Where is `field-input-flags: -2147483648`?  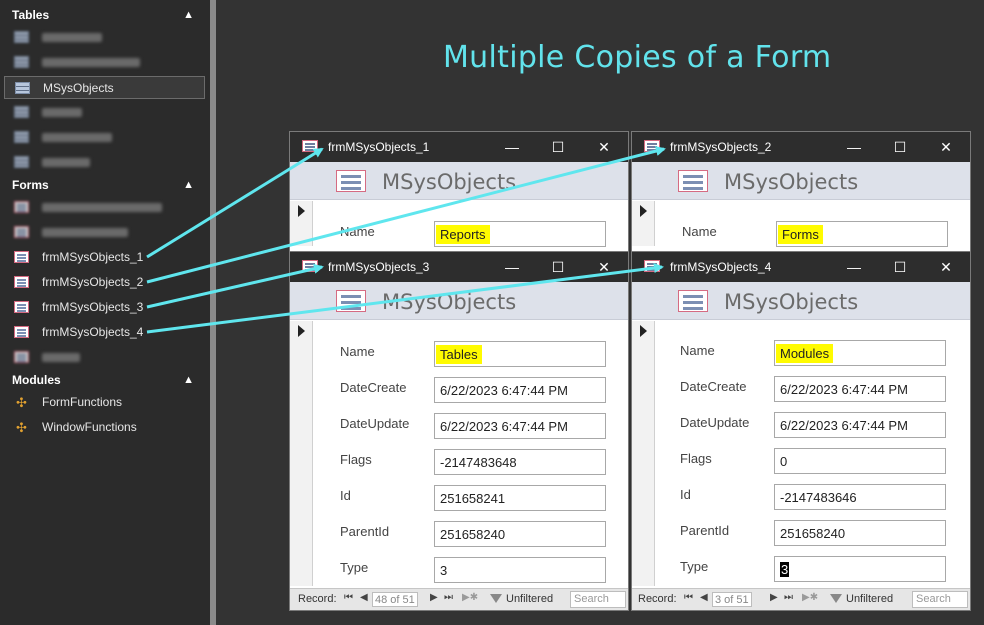 field-input-flags: -2147483648 is located at coordinates (520, 462).